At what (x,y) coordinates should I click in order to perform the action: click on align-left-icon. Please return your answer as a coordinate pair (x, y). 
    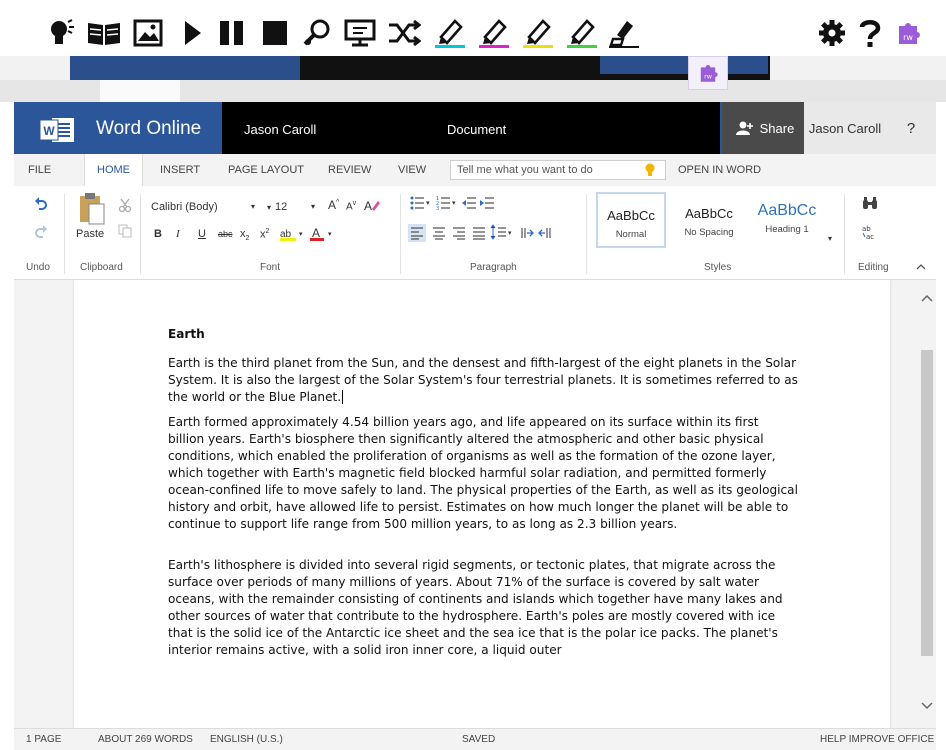
    Looking at the image, I should click on (417, 233).